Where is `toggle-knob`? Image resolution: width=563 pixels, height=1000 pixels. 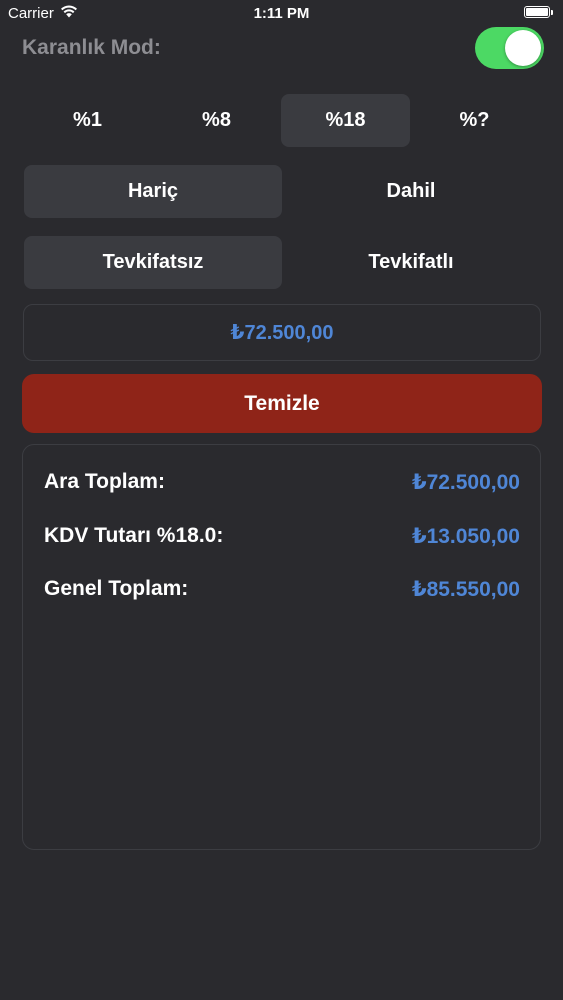
toggle-knob is located at coordinates (523, 48).